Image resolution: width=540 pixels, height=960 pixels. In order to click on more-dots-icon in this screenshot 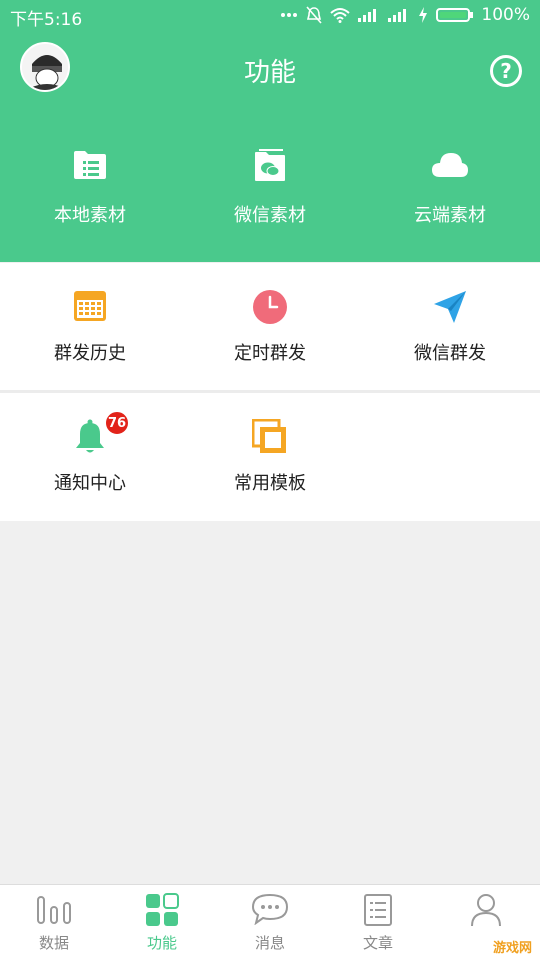, I will do `click(289, 15)`.